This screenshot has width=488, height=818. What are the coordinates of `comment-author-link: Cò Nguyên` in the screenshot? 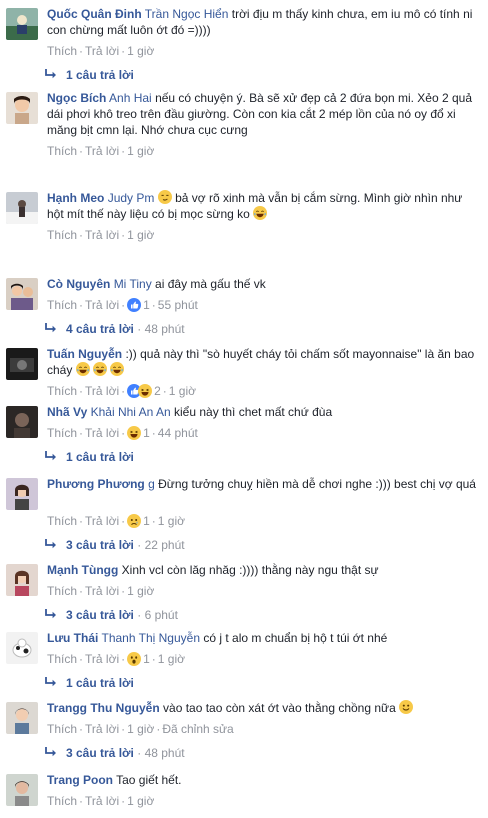 It's located at (78, 284).